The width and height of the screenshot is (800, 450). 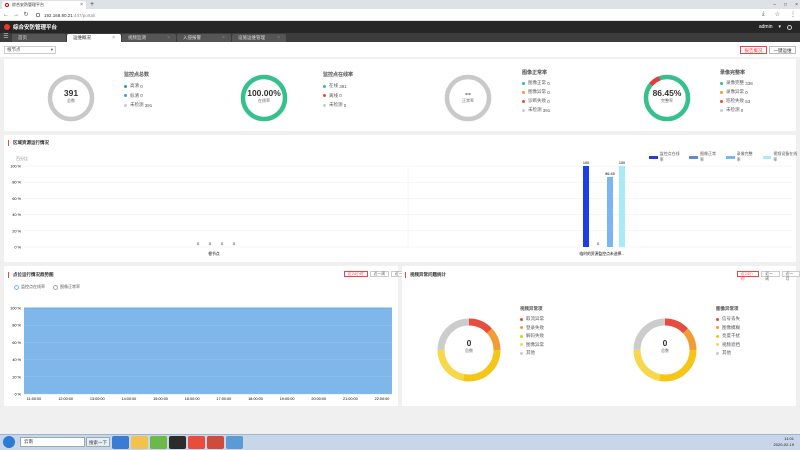 I want to click on download-icon: ⤓, so click(x=763, y=15).